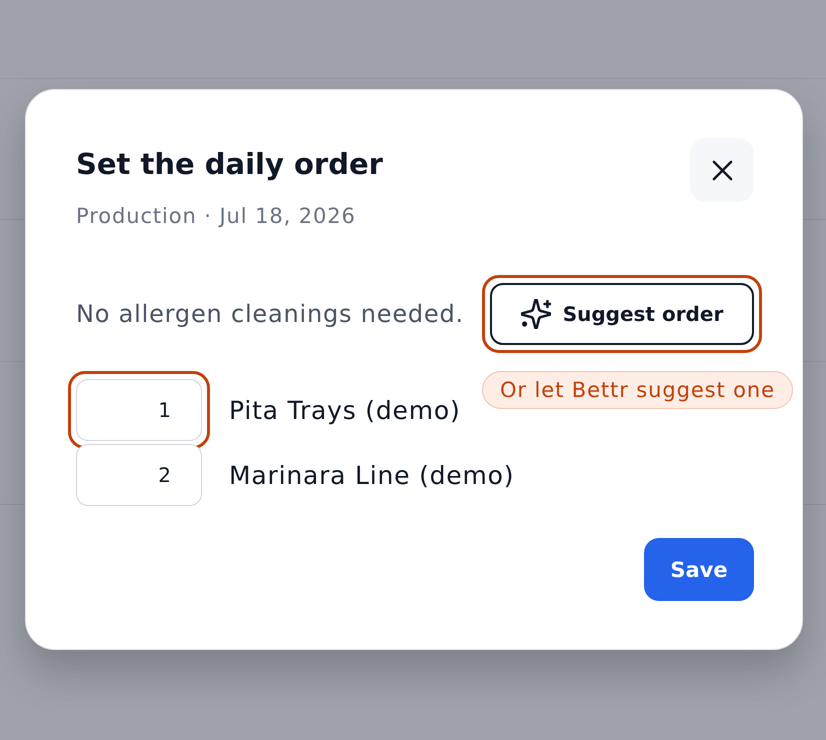 The height and width of the screenshot is (740, 826). Describe the element at coordinates (699, 569) in the screenshot. I see `save-button: Save` at that location.